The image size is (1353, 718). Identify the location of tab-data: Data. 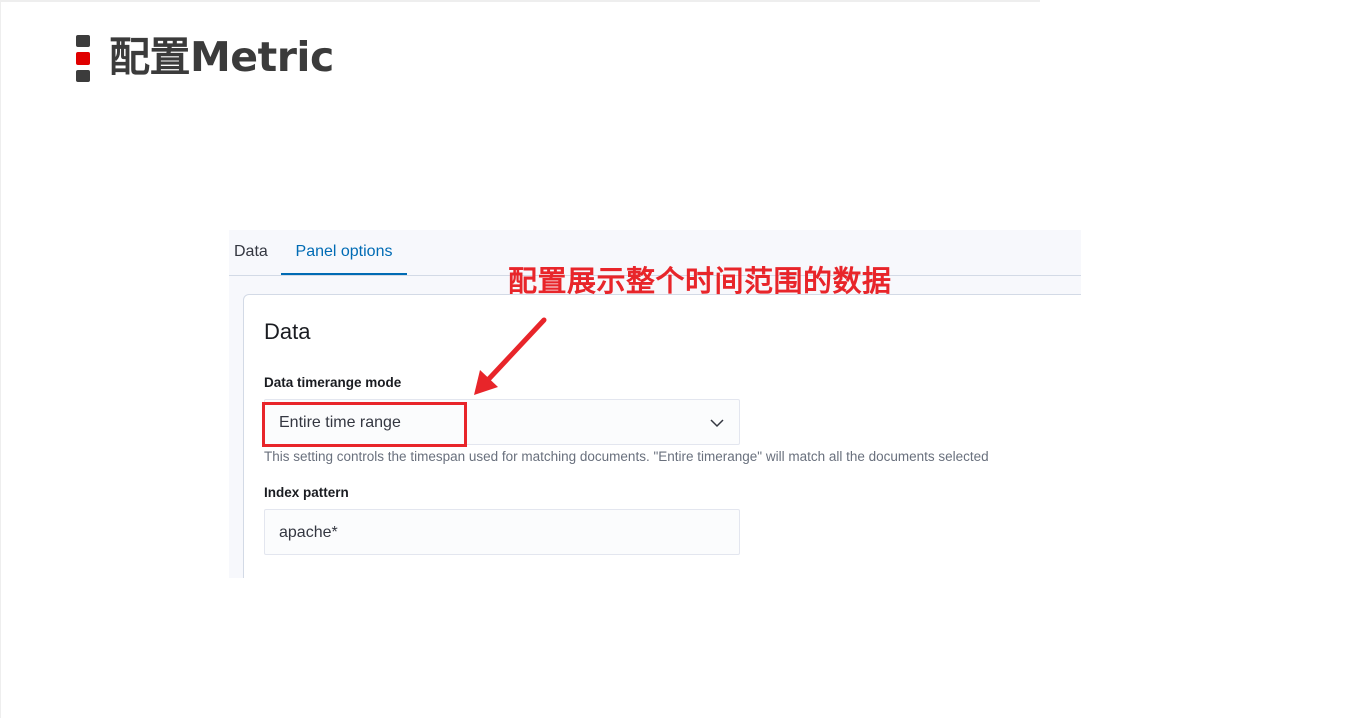
(251, 252).